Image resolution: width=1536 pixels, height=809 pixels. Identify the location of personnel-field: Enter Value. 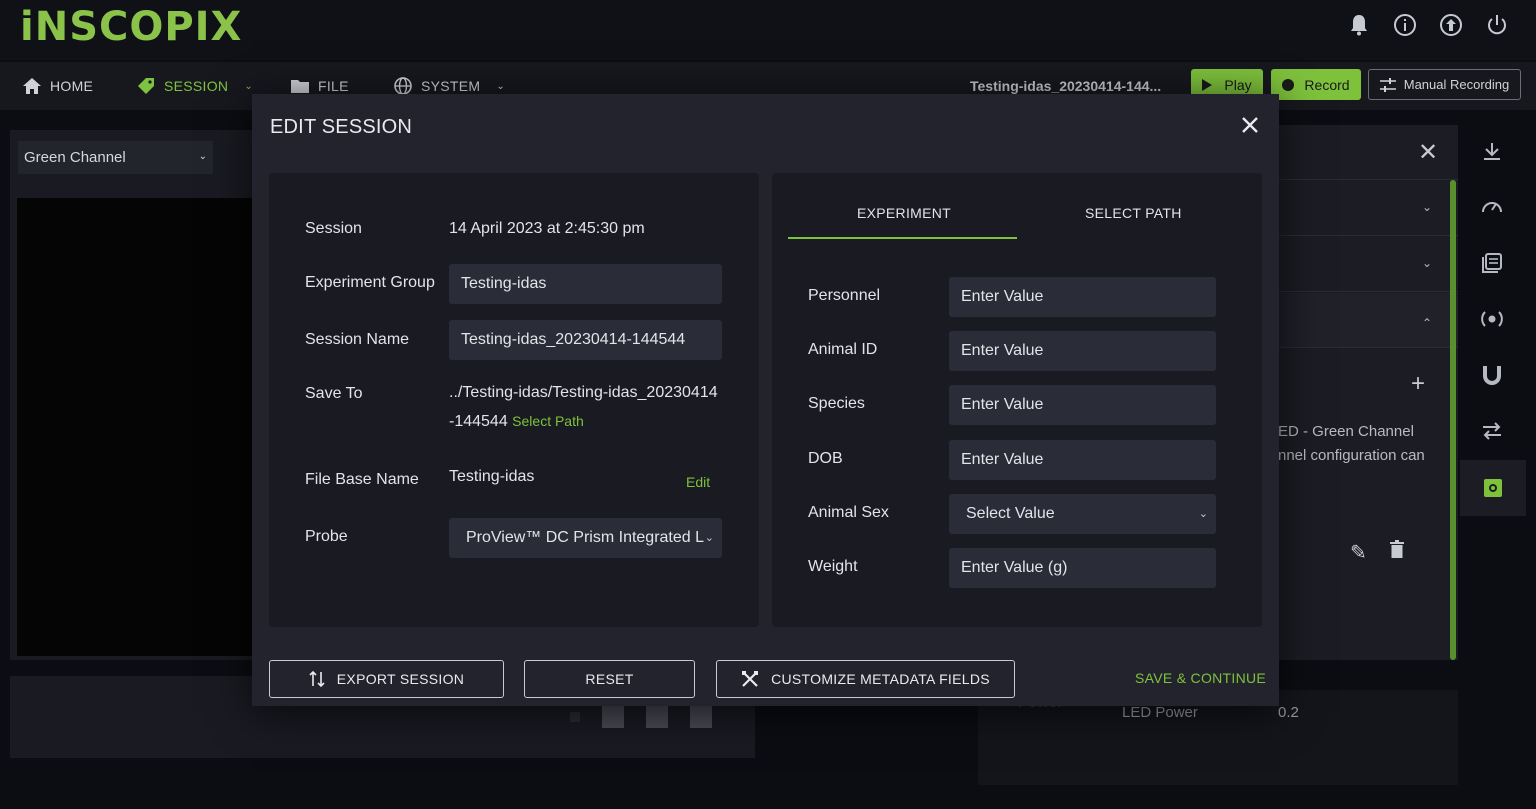
(1082, 297).